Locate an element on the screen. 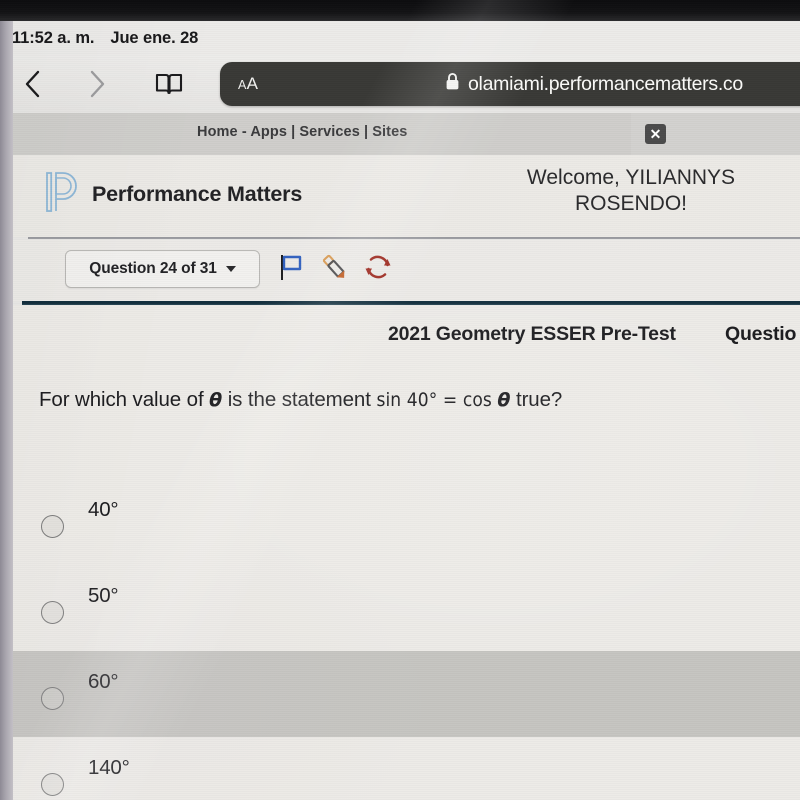  header-divider is located at coordinates (414, 238).